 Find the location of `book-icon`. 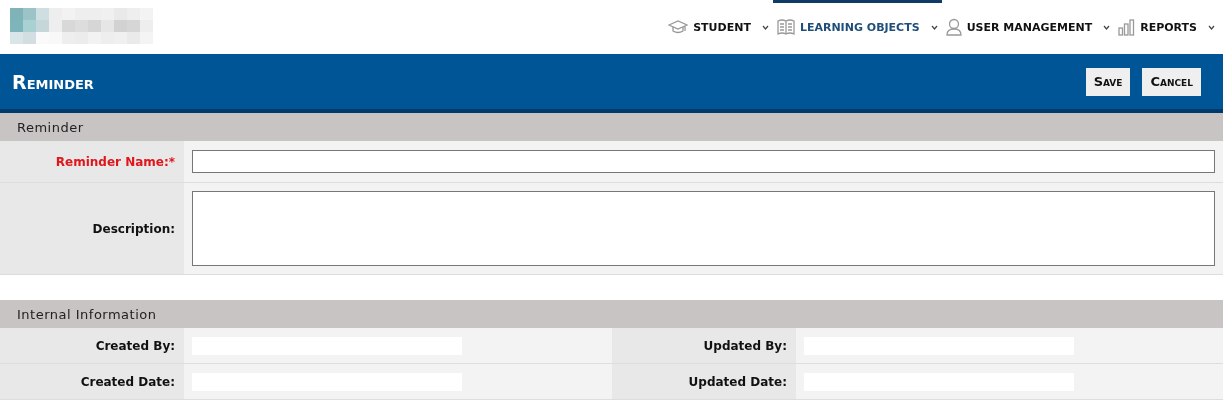

book-icon is located at coordinates (785, 27).